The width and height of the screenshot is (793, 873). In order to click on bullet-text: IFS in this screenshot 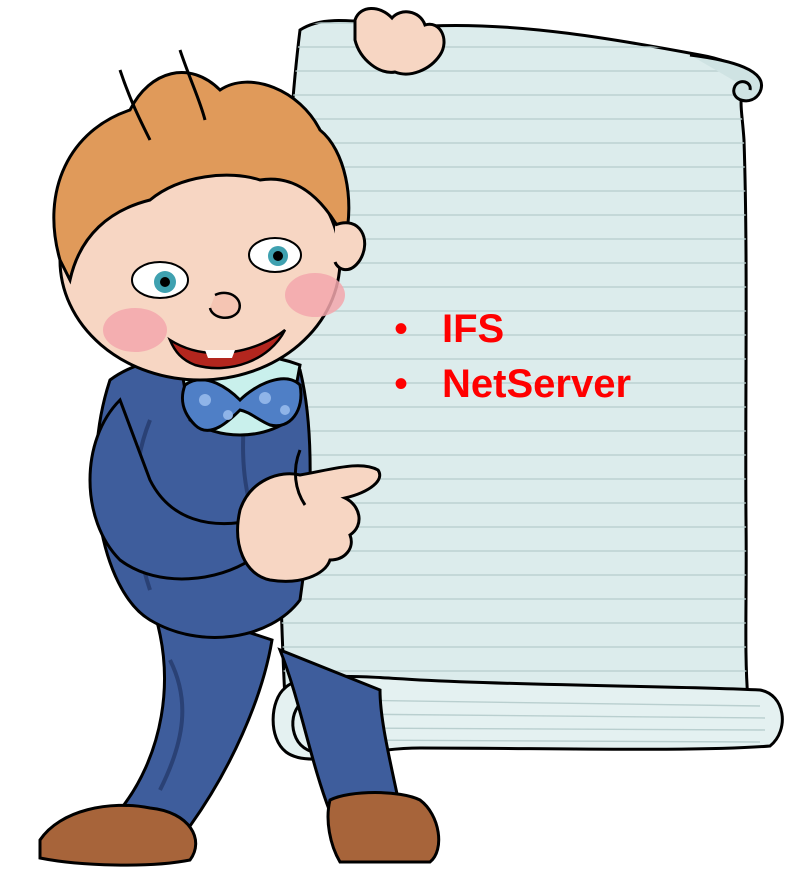, I will do `click(473, 329)`.